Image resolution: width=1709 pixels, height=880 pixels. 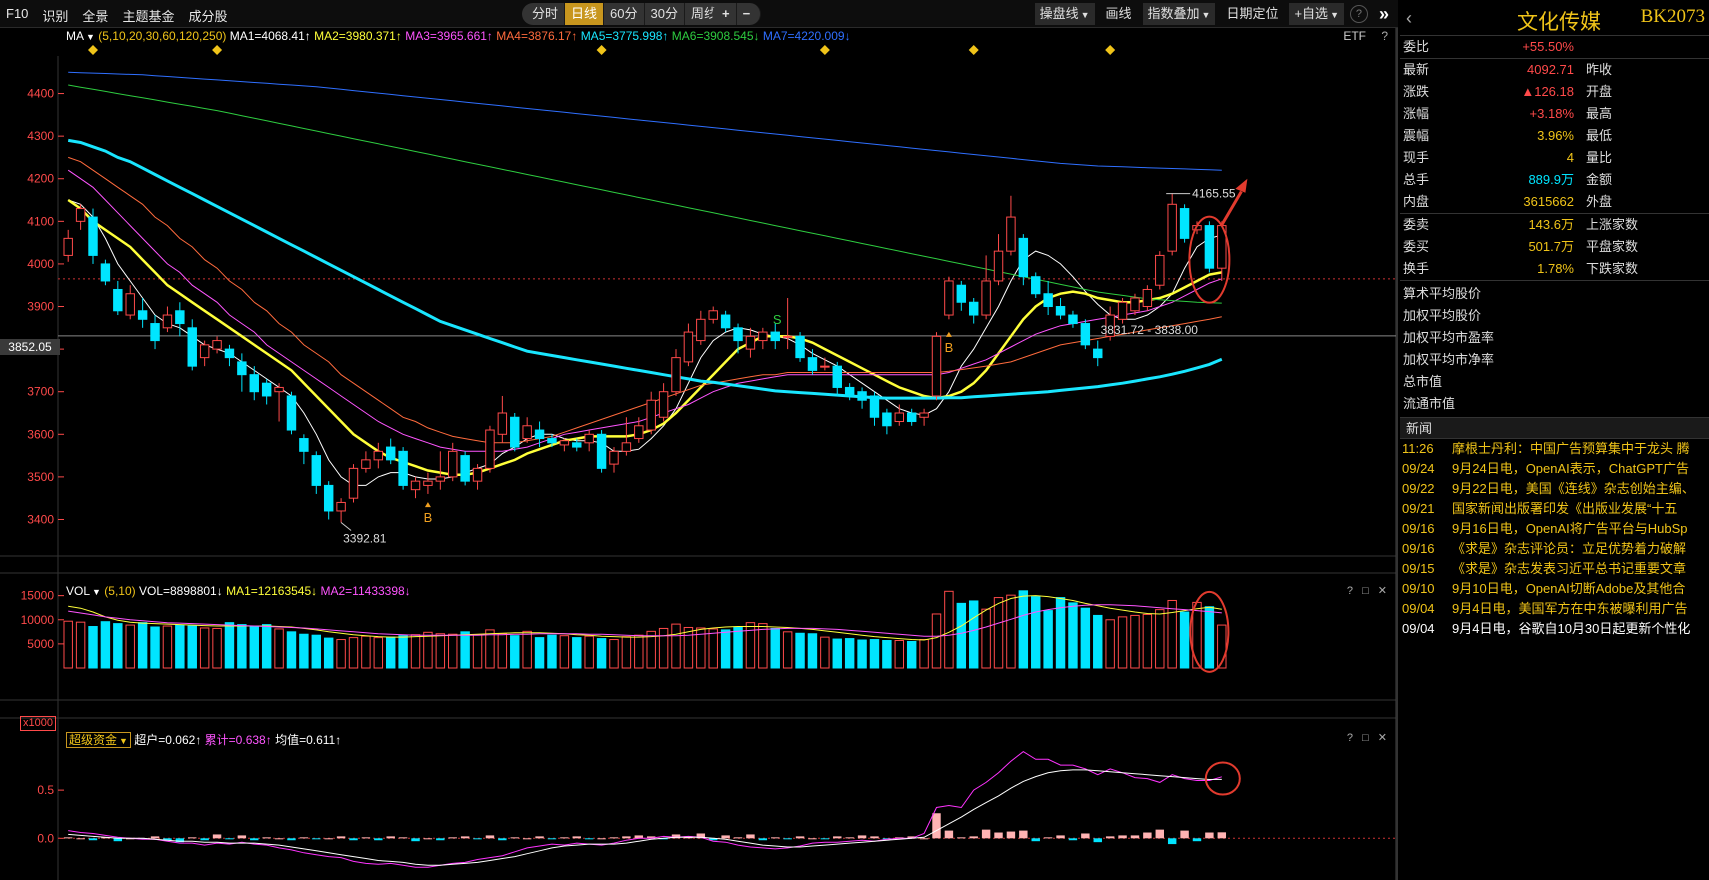 What do you see at coordinates (1554, 529) in the screenshot?
I see `news-item: 09/16 9月16日电，OpenAI将广告平台与HubSp` at bounding box center [1554, 529].